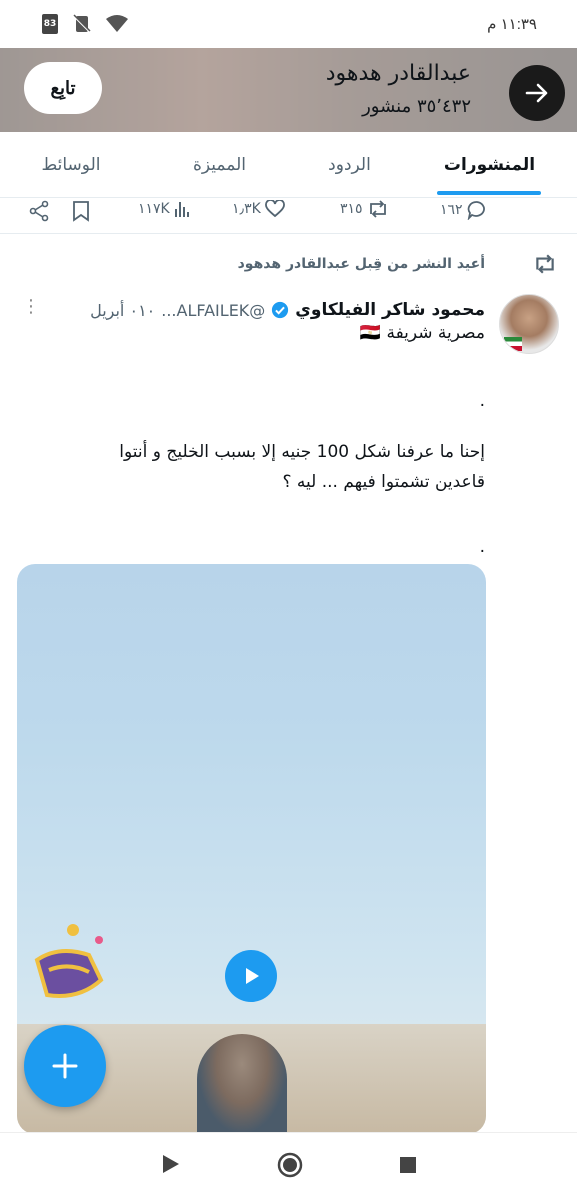  What do you see at coordinates (512, 24) in the screenshot?
I see `status-time: ١١:٣٩ م` at bounding box center [512, 24].